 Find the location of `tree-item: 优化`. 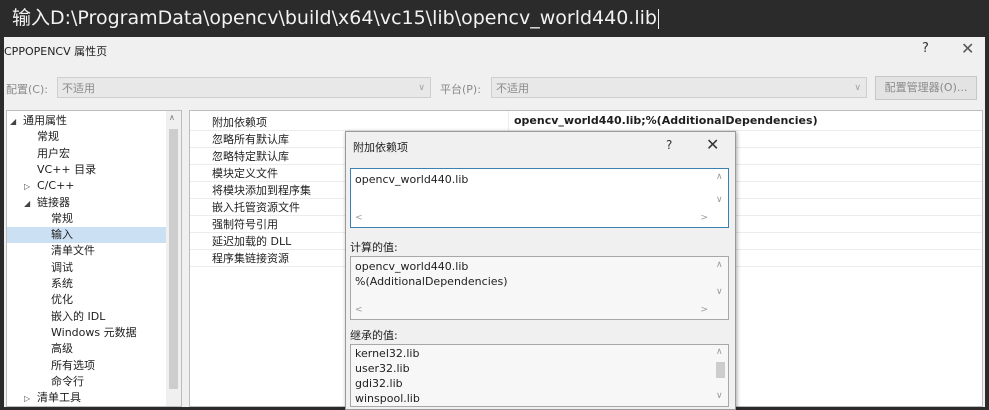

tree-item: 优化 is located at coordinates (87, 300).